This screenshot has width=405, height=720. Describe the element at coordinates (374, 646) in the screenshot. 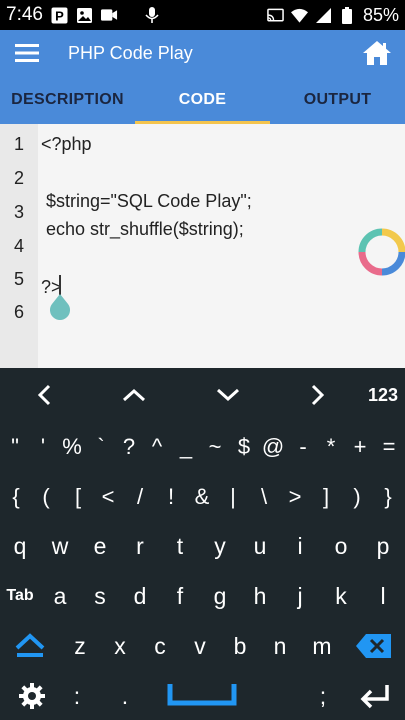

I see `backspace-key-icon` at that location.